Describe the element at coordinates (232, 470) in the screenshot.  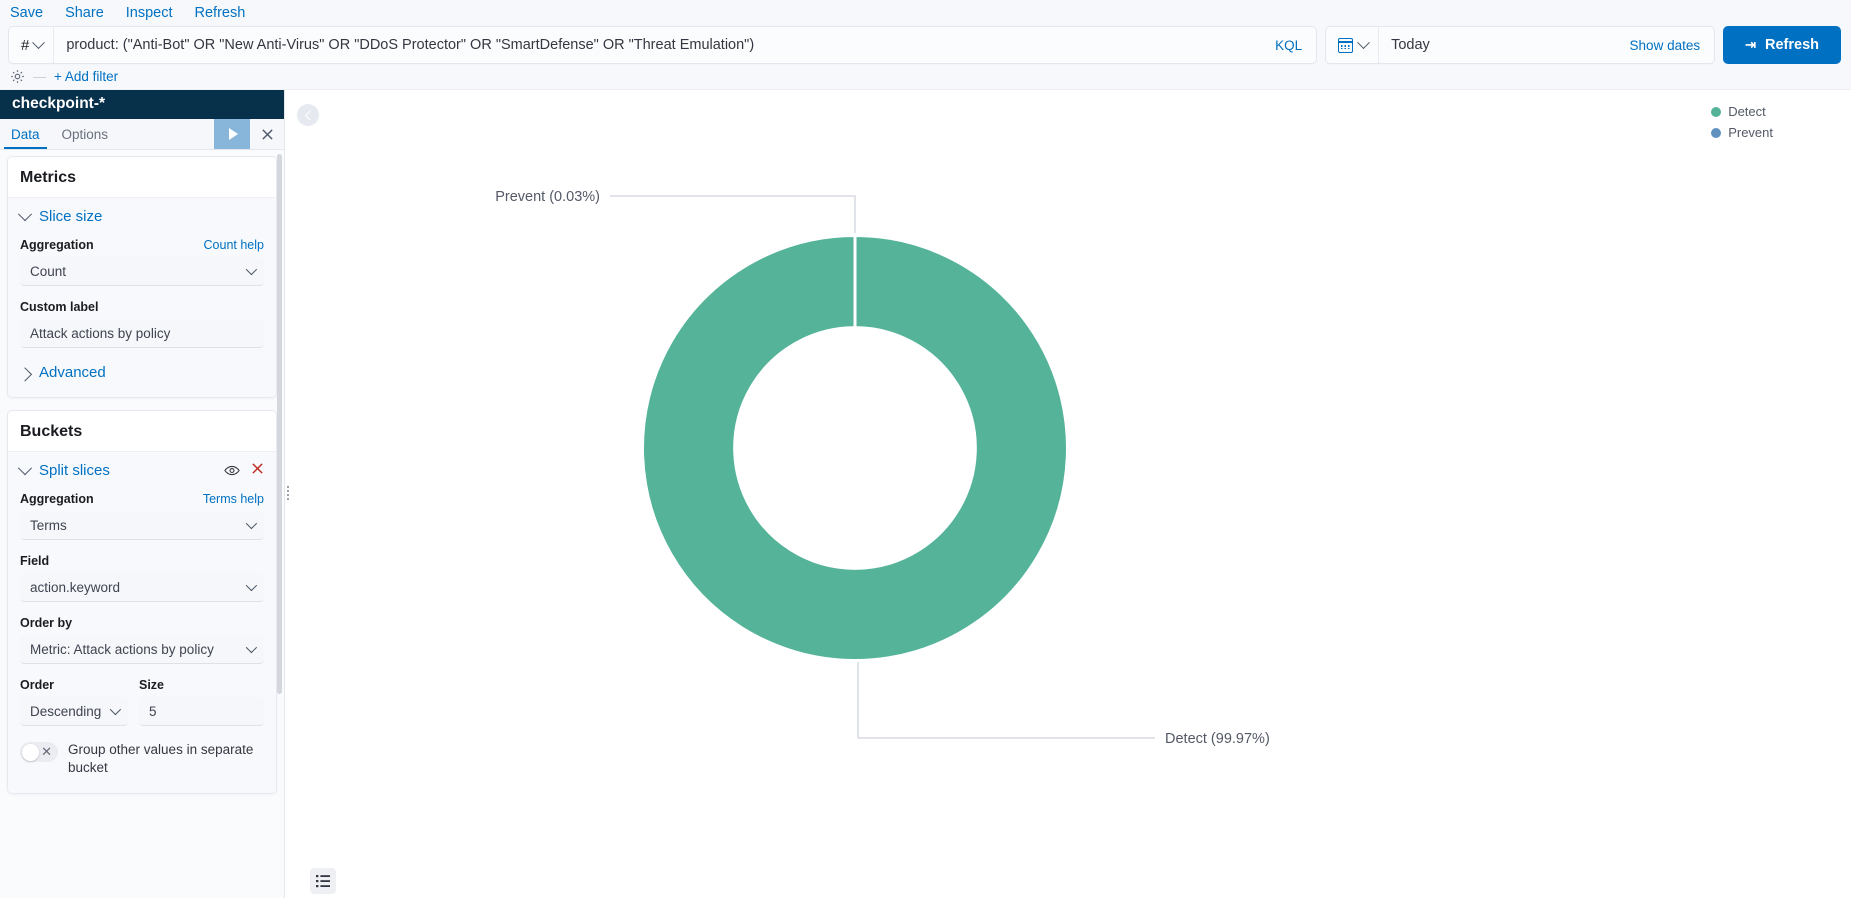
I see `eye-icon` at that location.